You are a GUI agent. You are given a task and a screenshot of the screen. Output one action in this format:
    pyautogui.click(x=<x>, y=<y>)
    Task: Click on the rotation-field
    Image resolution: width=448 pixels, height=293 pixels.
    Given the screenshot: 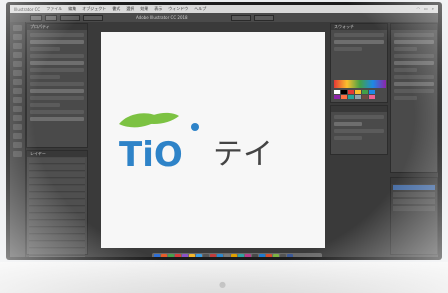 What is the action you would take?
    pyautogui.click(x=414, y=91)
    